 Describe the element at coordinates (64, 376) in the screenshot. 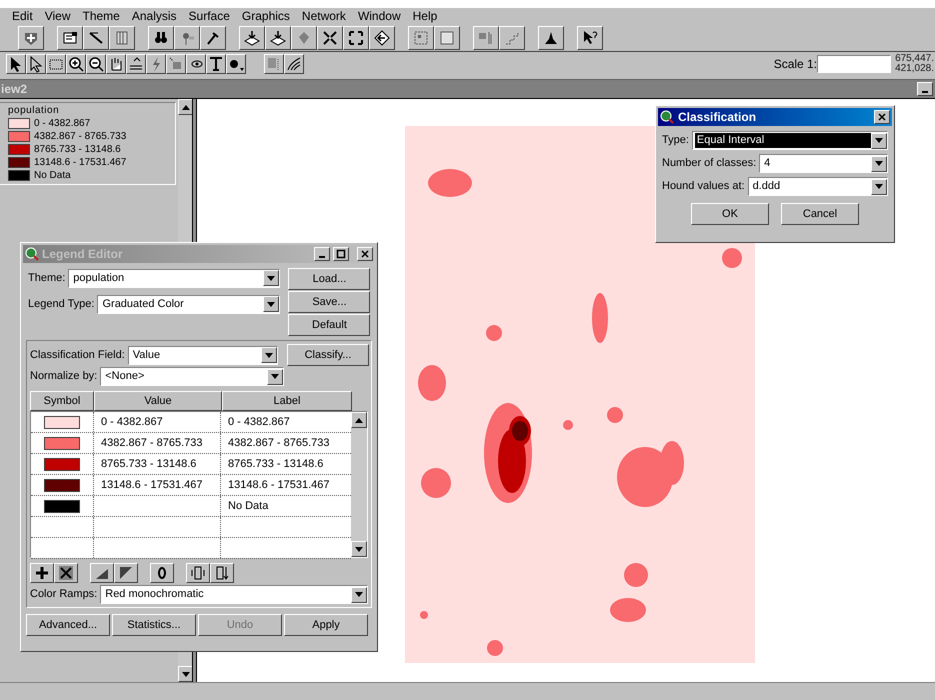

I see `field-label: Normalize by:` at that location.